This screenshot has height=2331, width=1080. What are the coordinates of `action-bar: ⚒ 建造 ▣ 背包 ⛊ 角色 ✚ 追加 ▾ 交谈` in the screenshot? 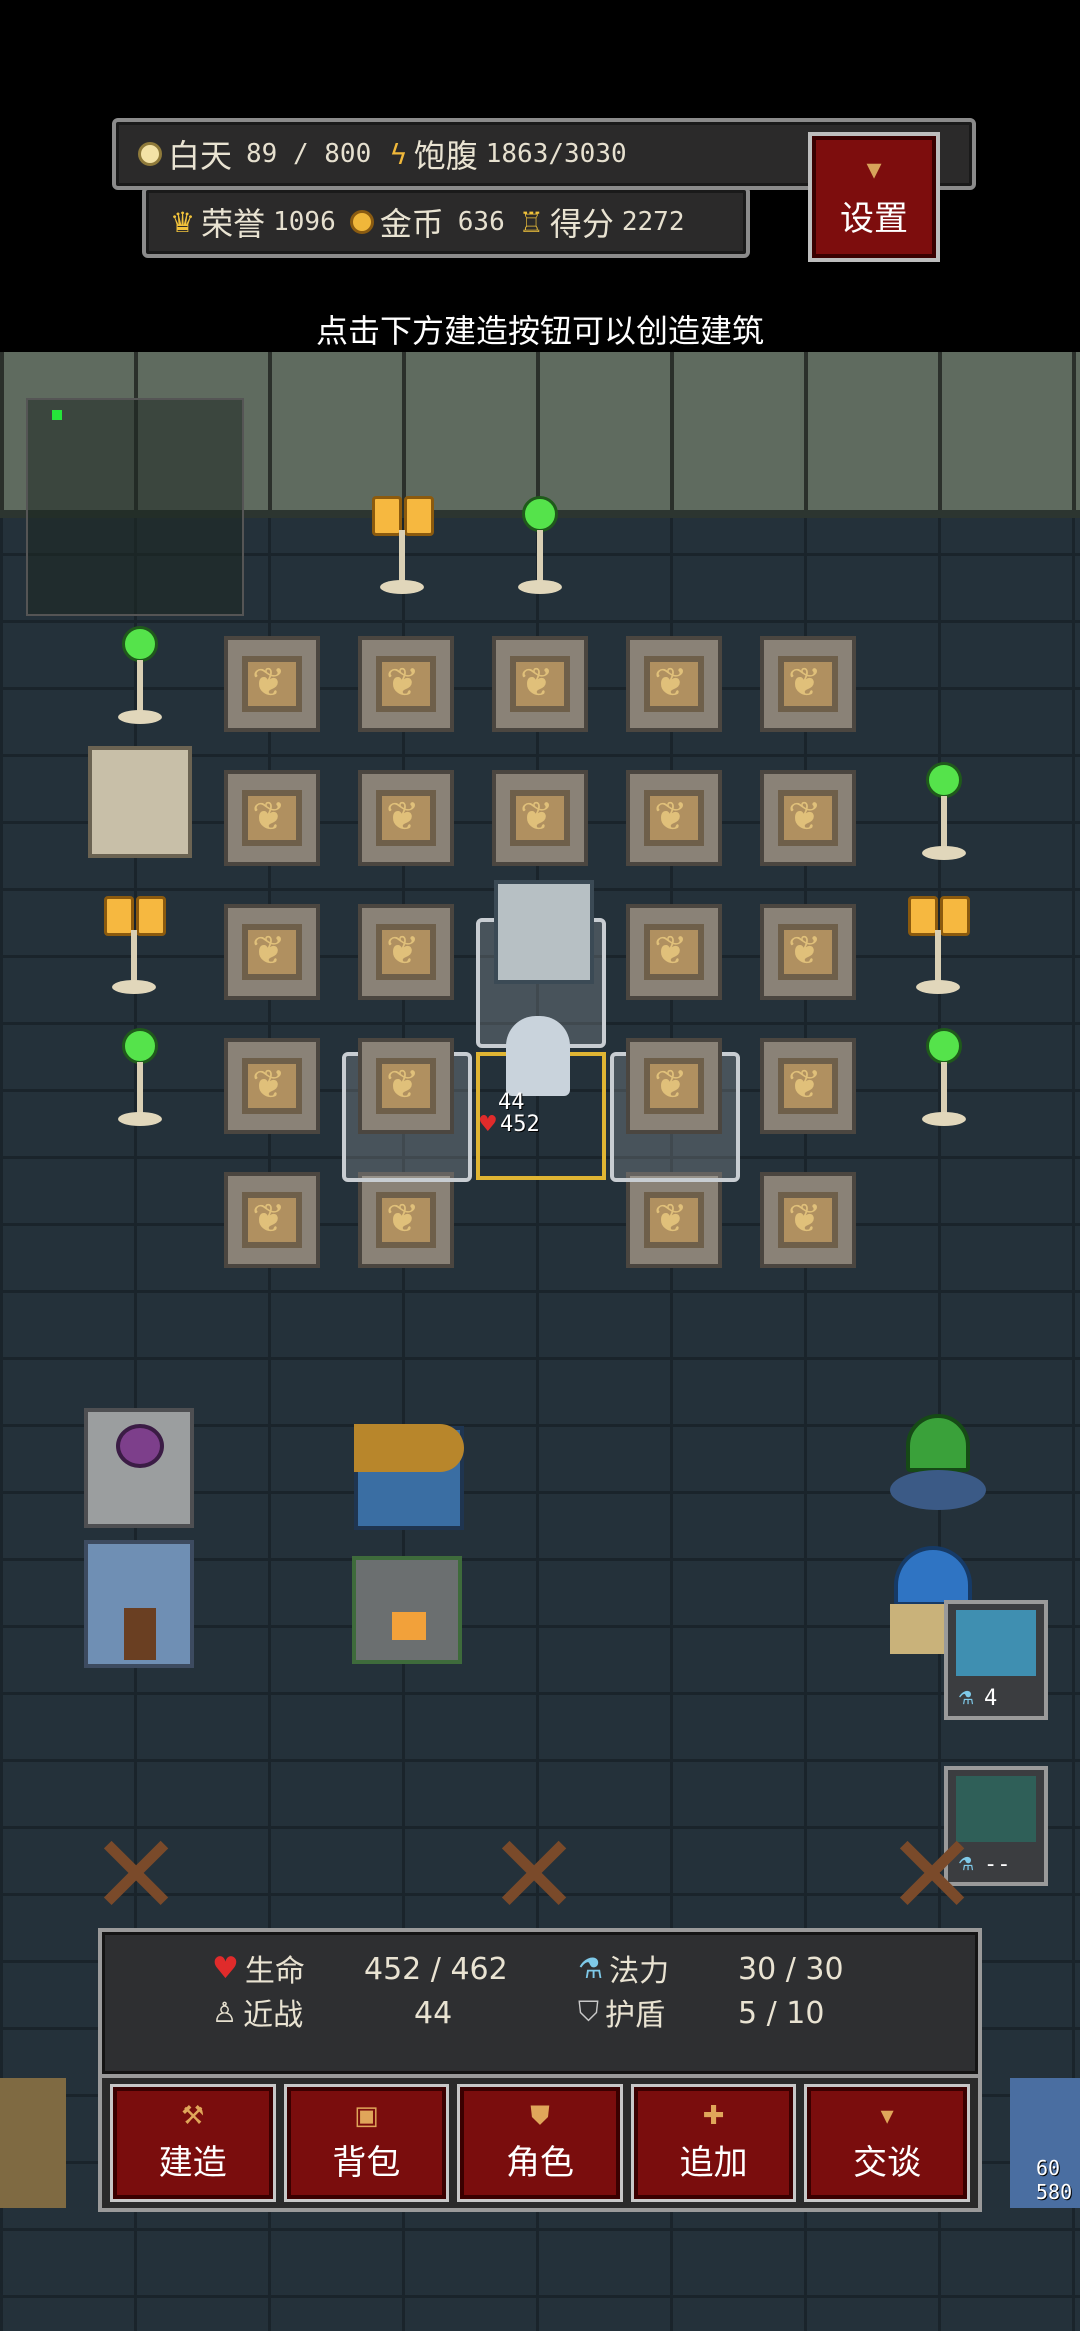 It's located at (540, 2145).